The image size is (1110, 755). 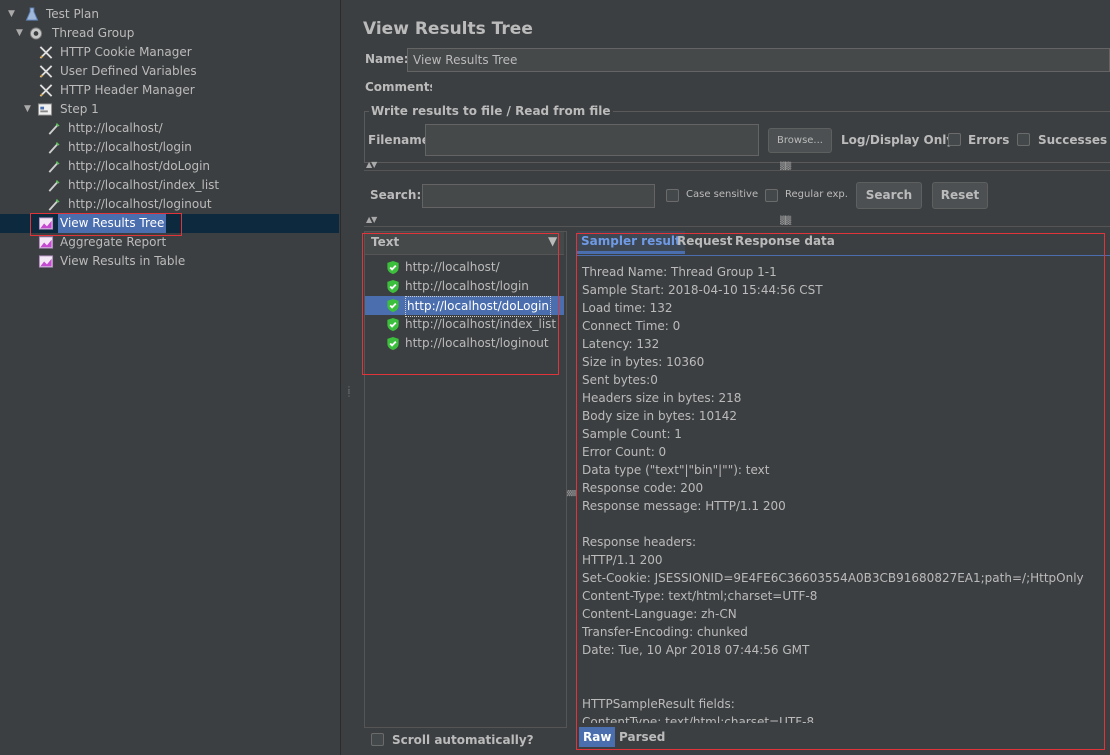 I want to click on result-line: Transfer-Encoding: chunked, so click(x=665, y=632).